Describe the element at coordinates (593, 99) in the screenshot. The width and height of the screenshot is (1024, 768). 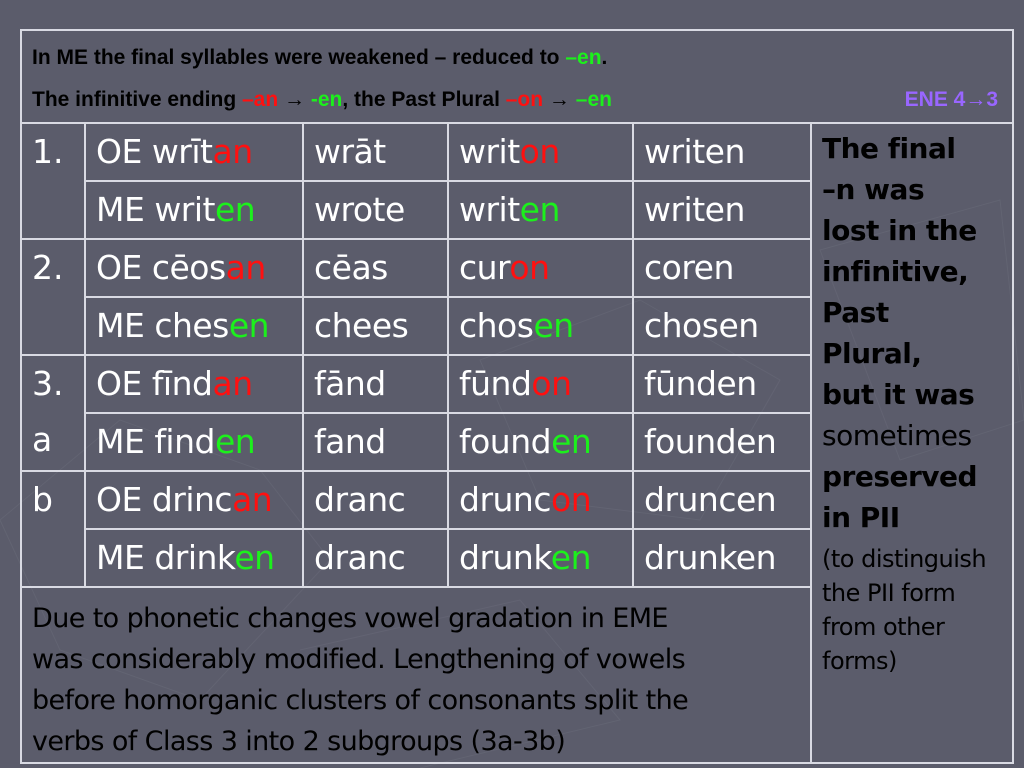
I see `header-ending-en-3: –en` at that location.